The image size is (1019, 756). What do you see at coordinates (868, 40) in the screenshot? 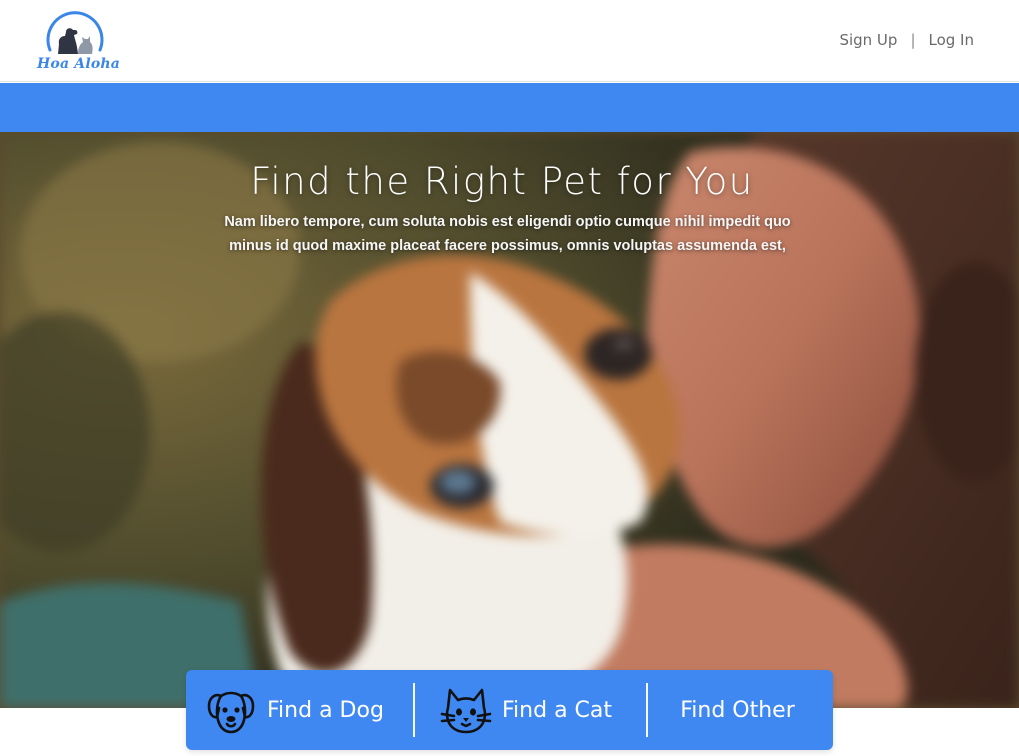
I see `sign-up-link: Sign Up` at bounding box center [868, 40].